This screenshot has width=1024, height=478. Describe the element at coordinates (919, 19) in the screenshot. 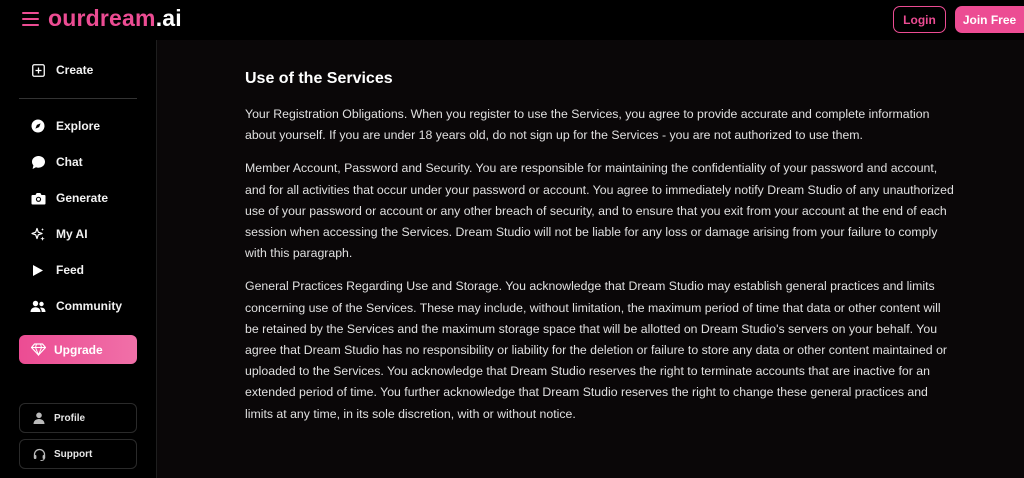

I see `login-button: Login` at that location.